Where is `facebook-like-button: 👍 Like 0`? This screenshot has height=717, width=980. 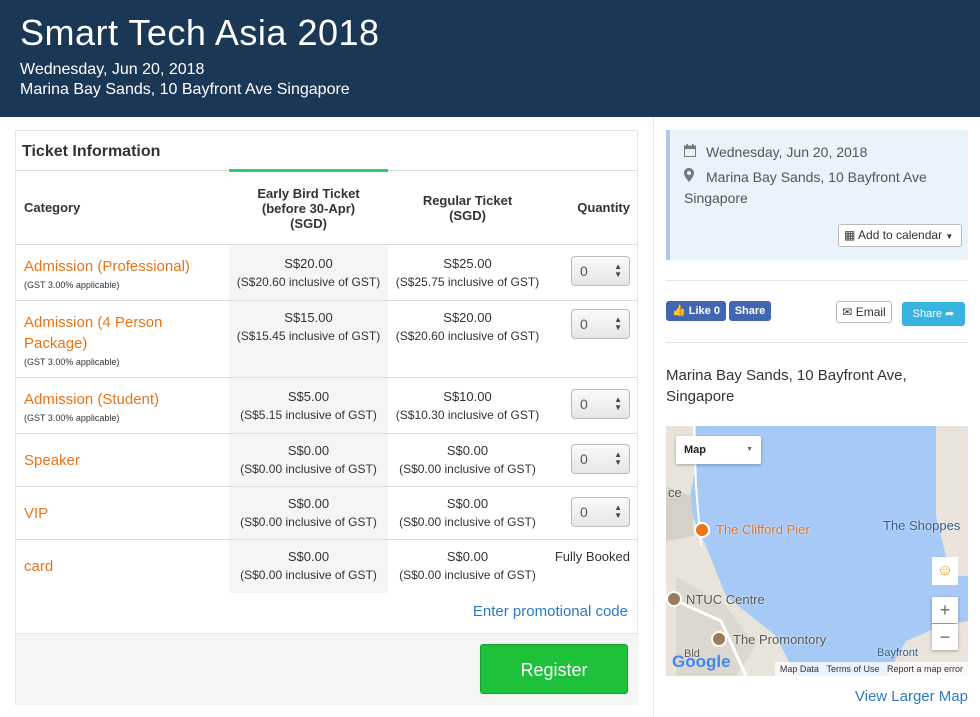
facebook-like-button: 👍 Like 0 is located at coordinates (696, 311).